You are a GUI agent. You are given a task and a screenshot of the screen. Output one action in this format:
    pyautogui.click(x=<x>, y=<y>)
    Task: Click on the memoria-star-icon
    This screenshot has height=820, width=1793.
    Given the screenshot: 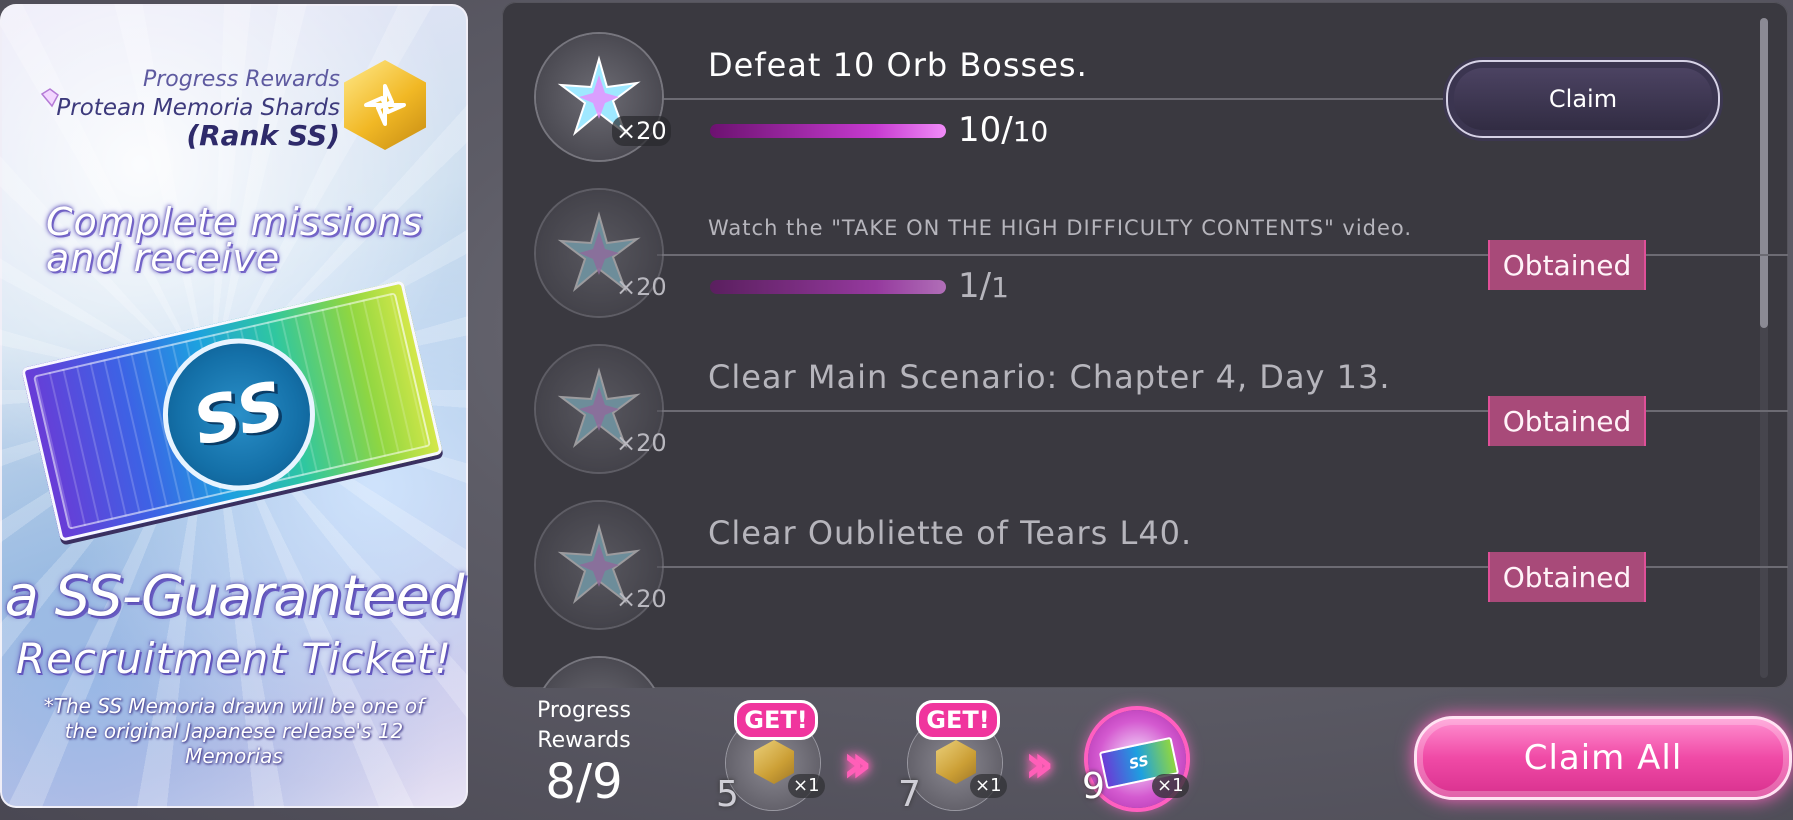 What is the action you would take?
    pyautogui.click(x=599, y=673)
    